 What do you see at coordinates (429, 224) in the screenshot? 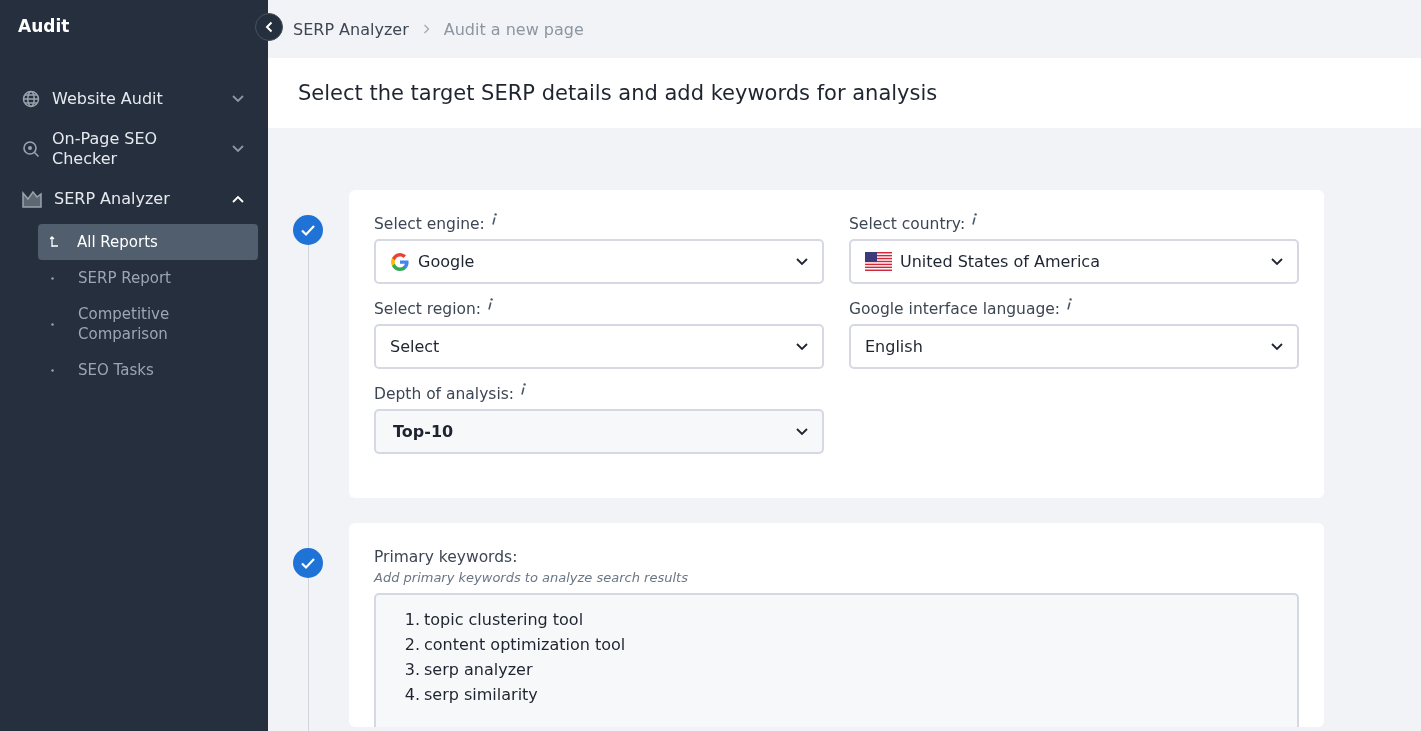
I see `field-label: Select engine:` at bounding box center [429, 224].